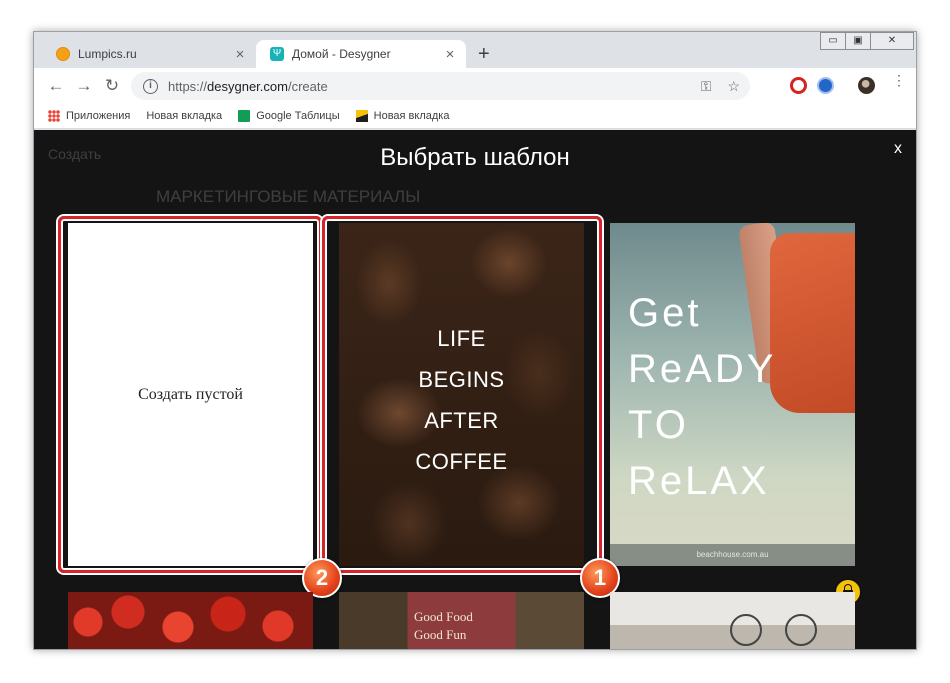 The height and width of the screenshot is (683, 950). Describe the element at coordinates (706, 86) in the screenshot. I see `key-icon: ⚿` at that location.